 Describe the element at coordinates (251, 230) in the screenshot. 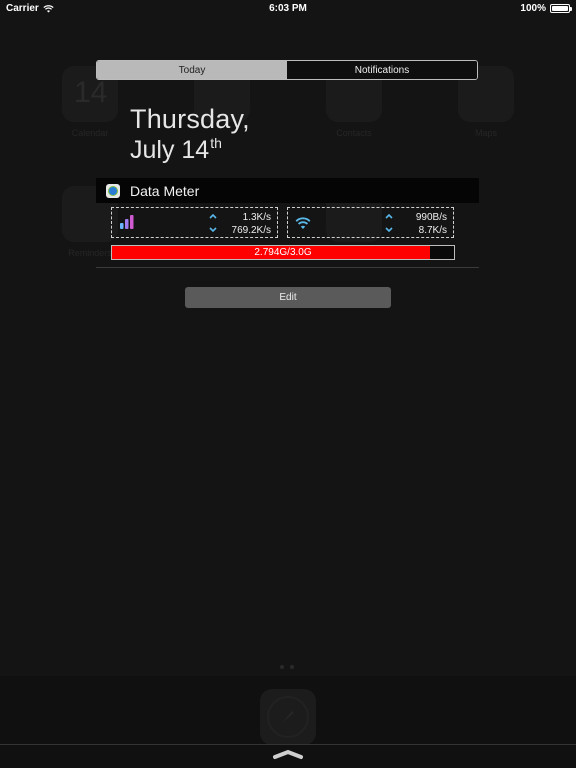

I see `cellular-download-rate: 769.2K/s` at that location.